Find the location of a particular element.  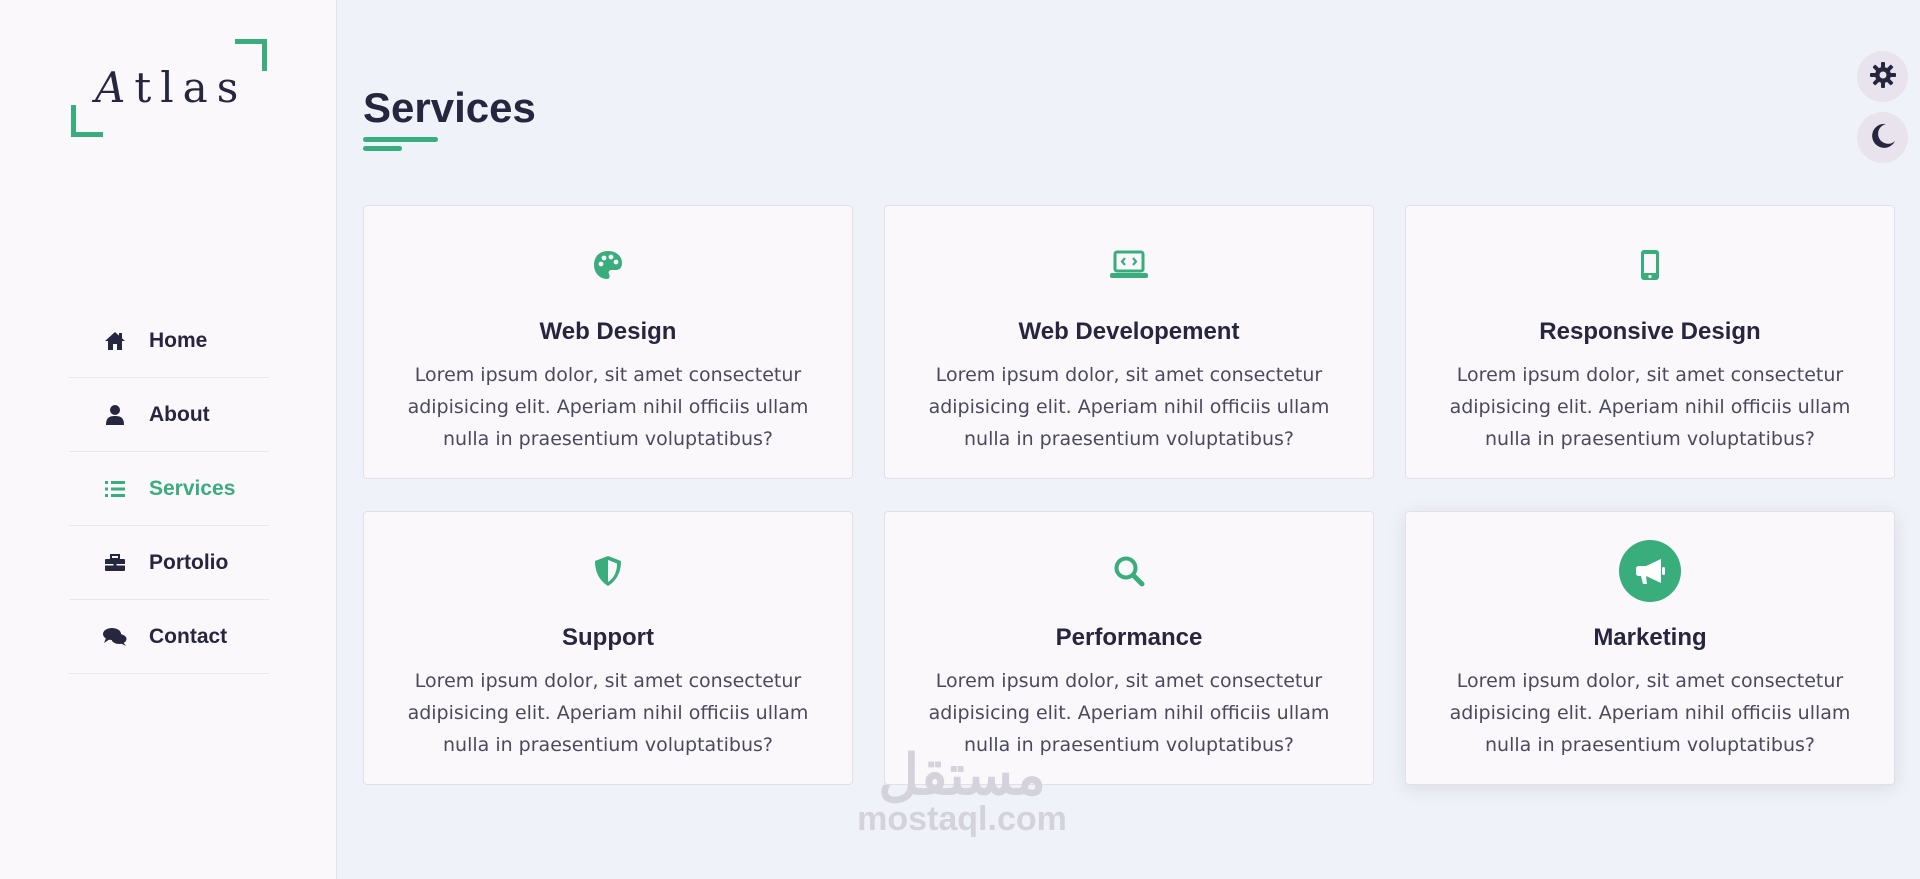

sidebar-item-label: Services is located at coordinates (192, 488).